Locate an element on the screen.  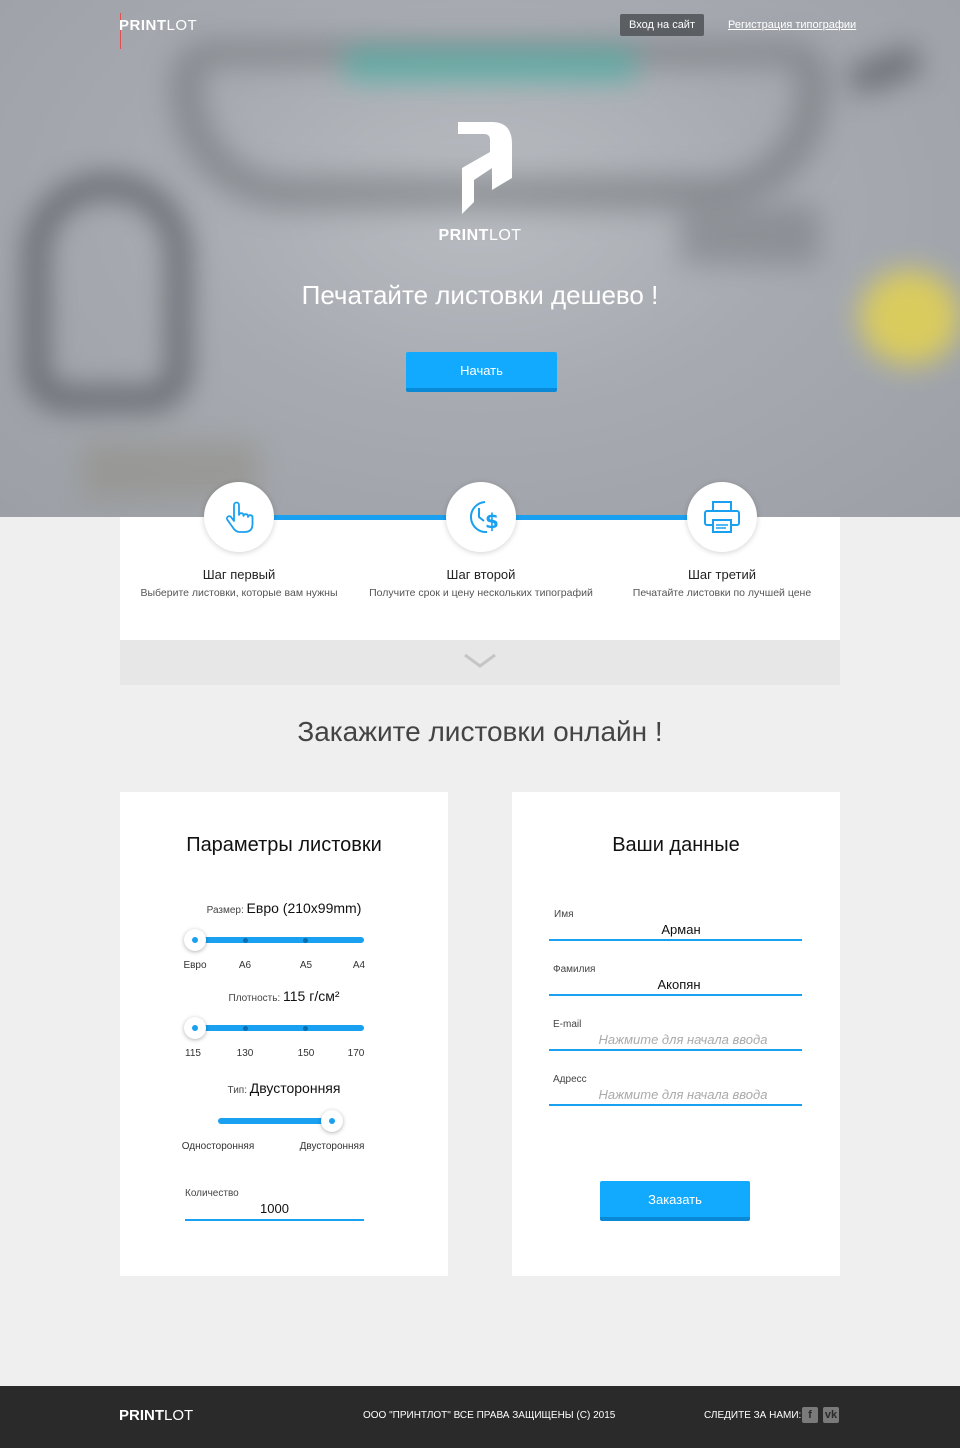
last-name-label: Фамилия is located at coordinates (574, 969).